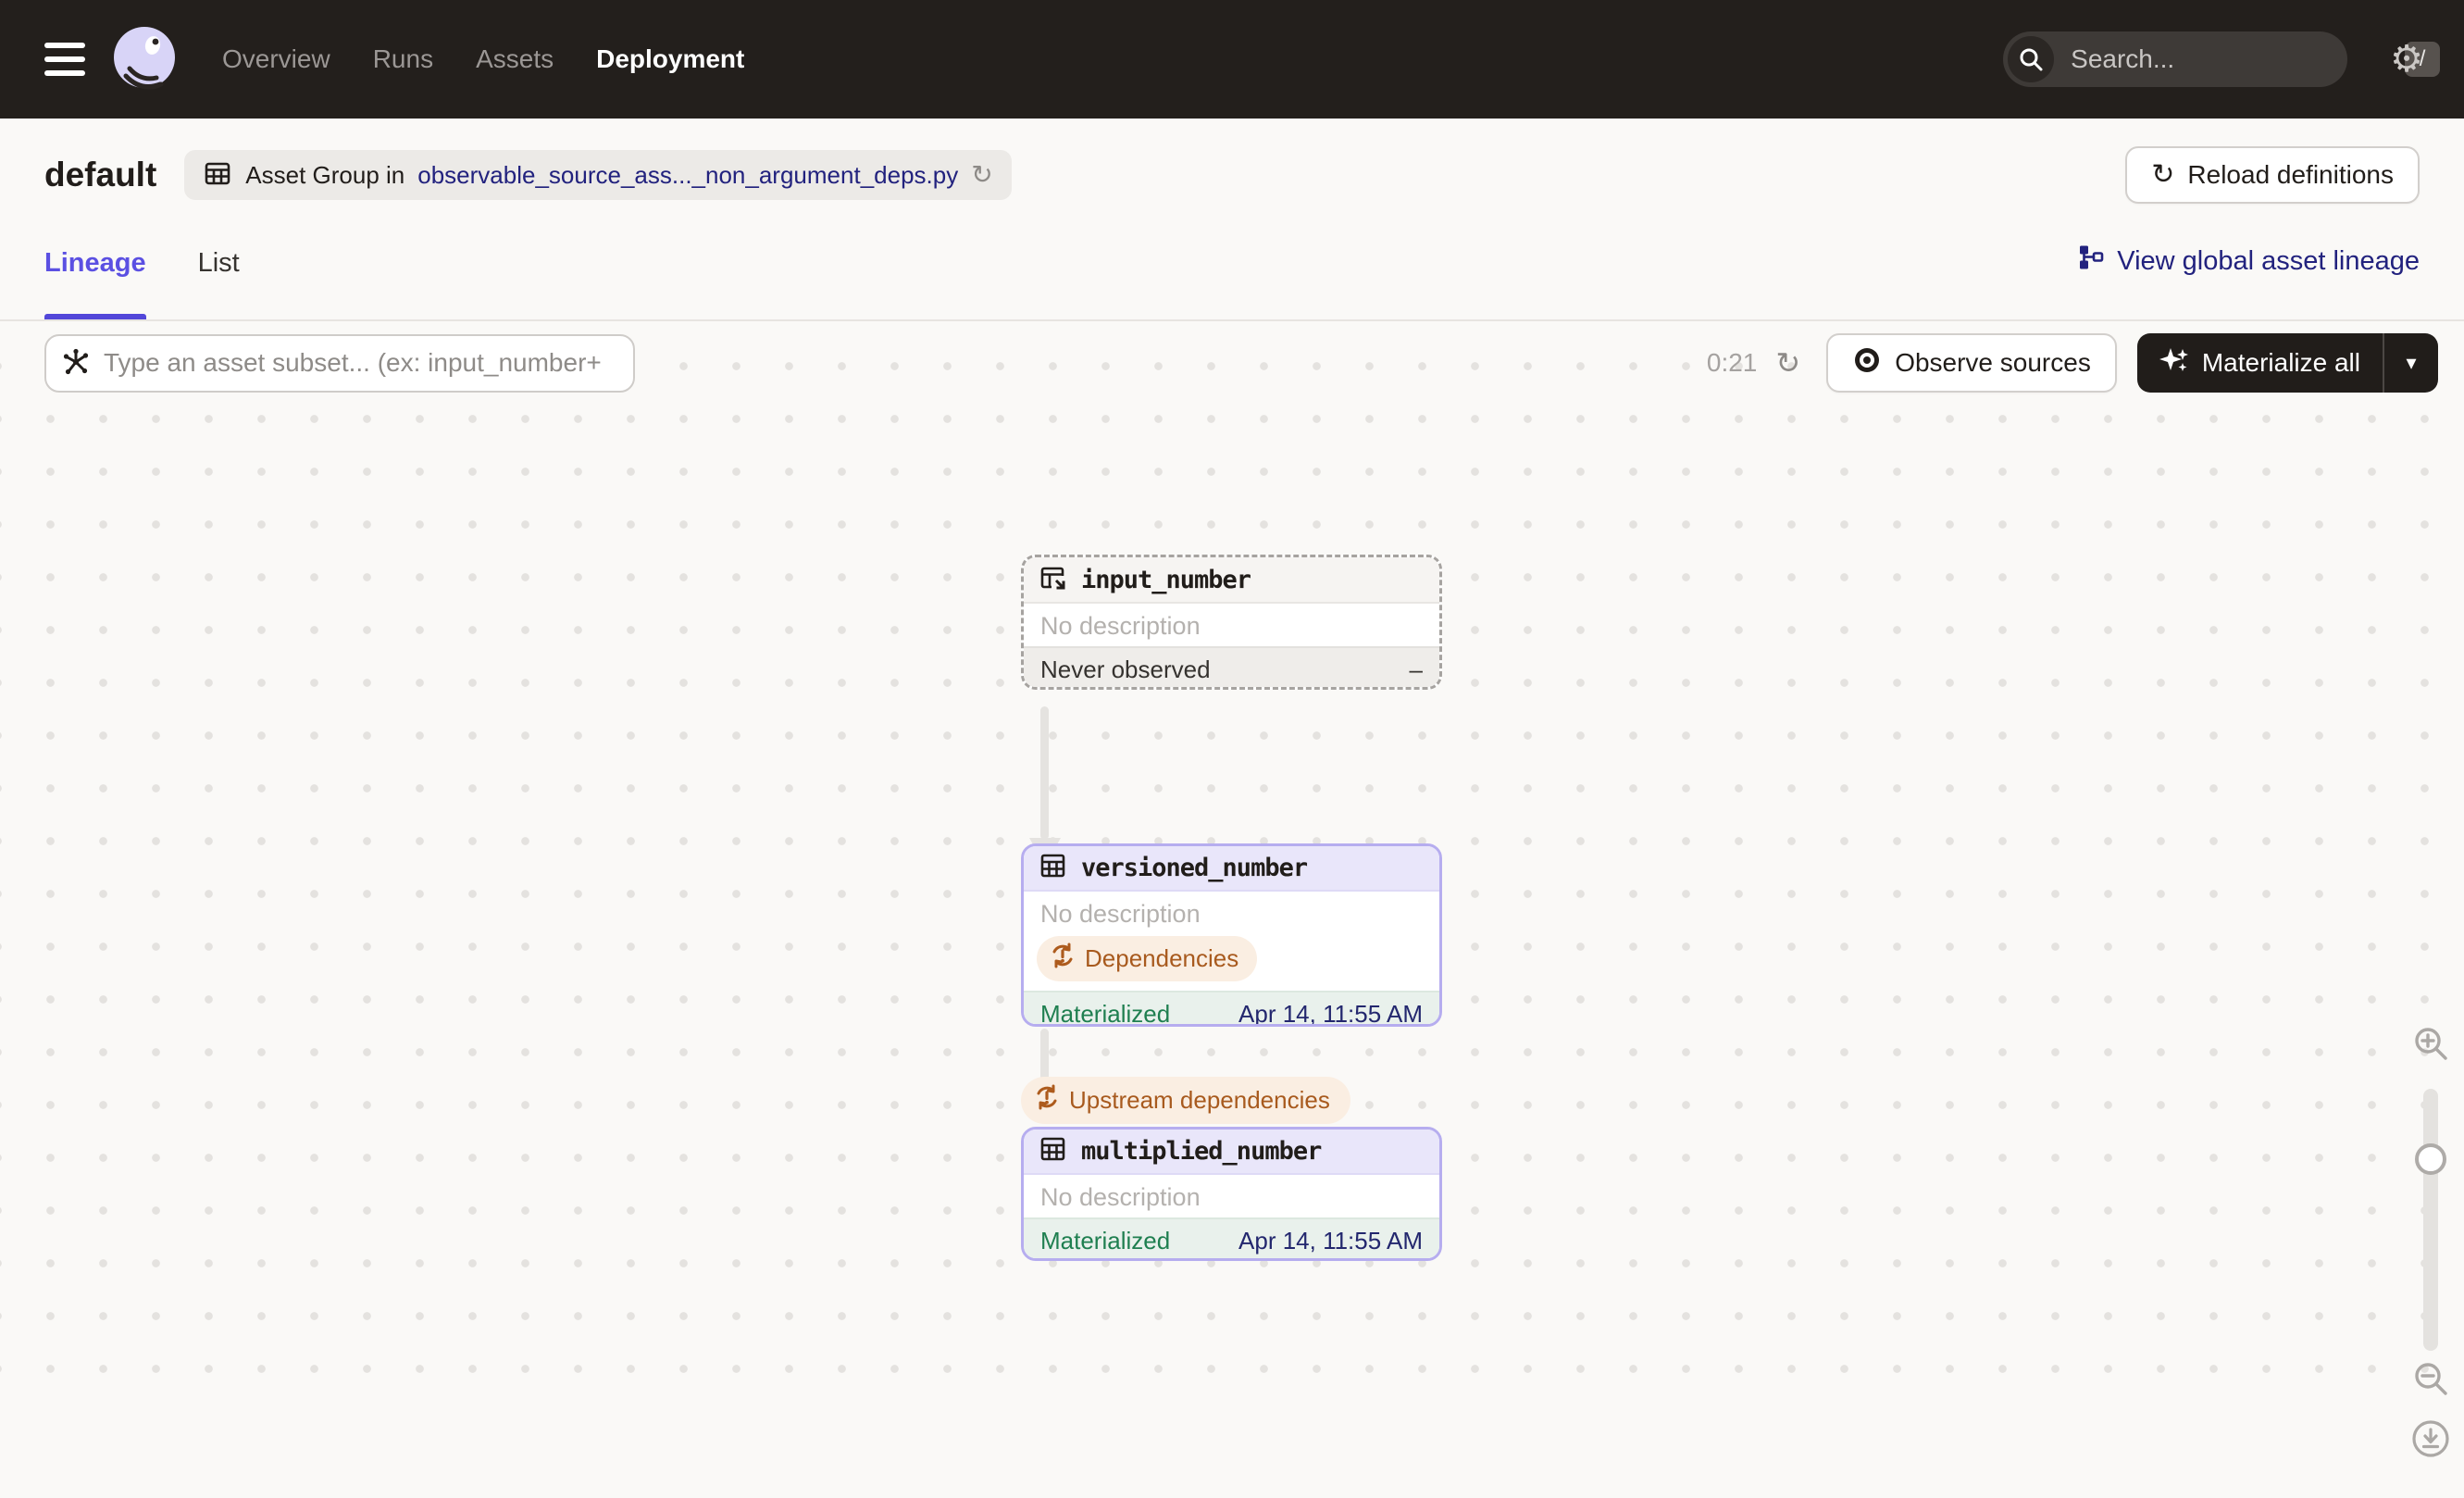 The image size is (2464, 1498). What do you see at coordinates (1993, 362) in the screenshot?
I see `observe-sources-label: Observe sources` at bounding box center [1993, 362].